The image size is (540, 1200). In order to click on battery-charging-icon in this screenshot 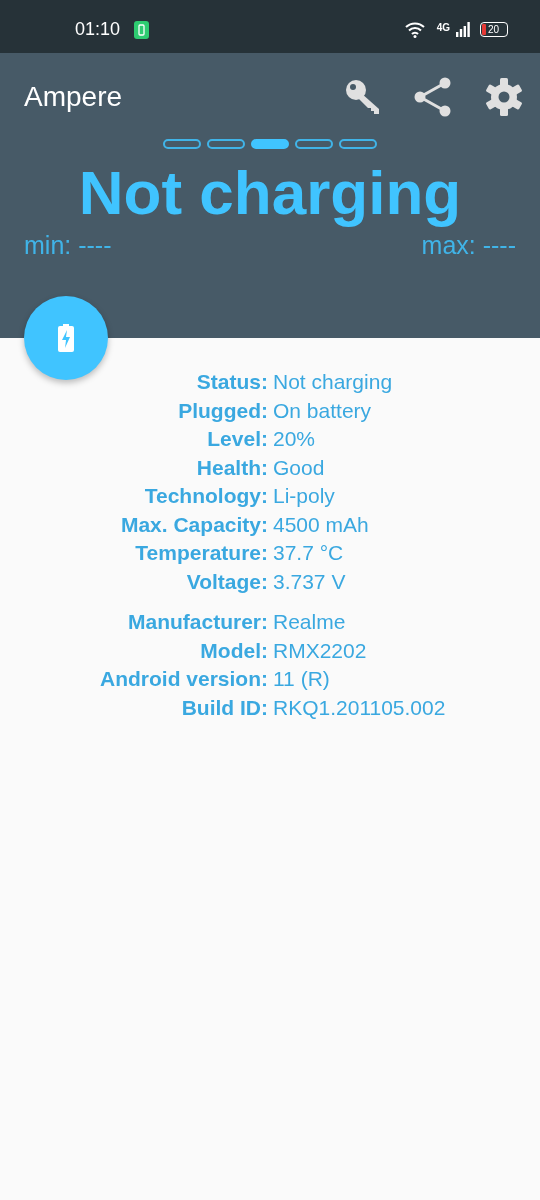, I will do `click(66, 338)`.